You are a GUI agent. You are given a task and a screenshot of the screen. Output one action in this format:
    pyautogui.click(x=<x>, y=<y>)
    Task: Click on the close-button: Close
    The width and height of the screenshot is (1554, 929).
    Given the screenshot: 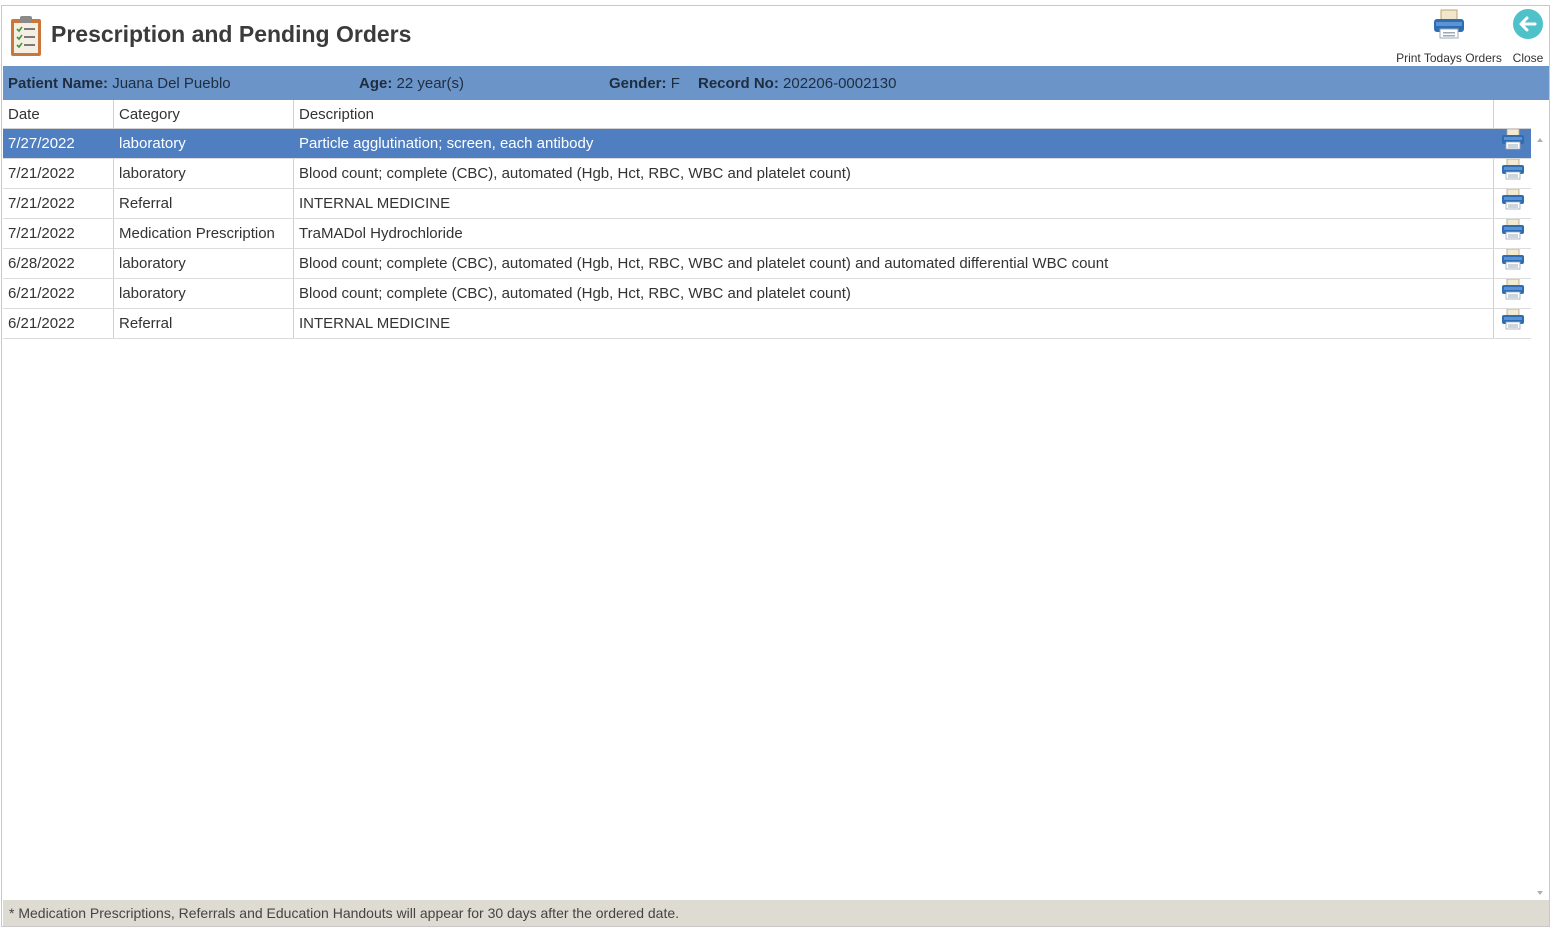 What is the action you would take?
    pyautogui.click(x=1528, y=36)
    